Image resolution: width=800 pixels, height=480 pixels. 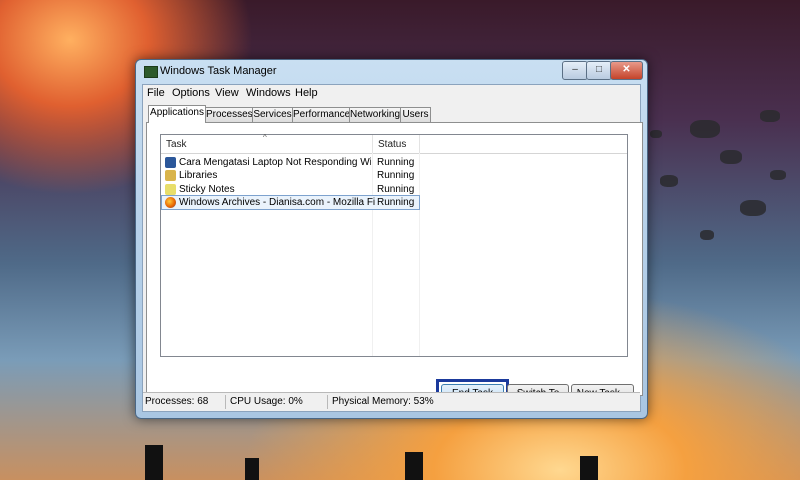 What do you see at coordinates (177, 401) in the screenshot?
I see `processes-count: Processes: 68` at bounding box center [177, 401].